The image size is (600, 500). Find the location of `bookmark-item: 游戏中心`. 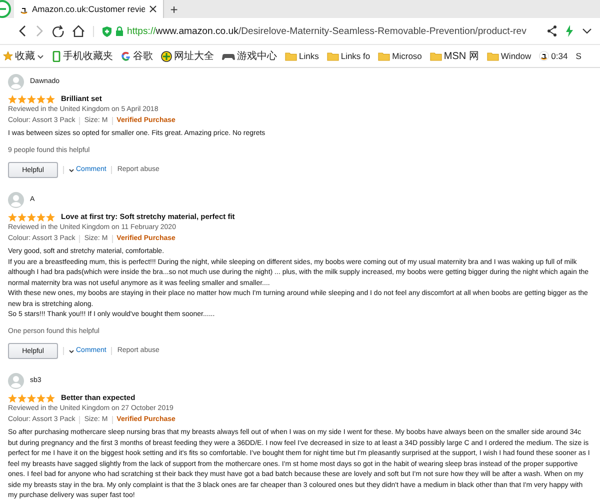

bookmark-item: 游戏中心 is located at coordinates (249, 56).